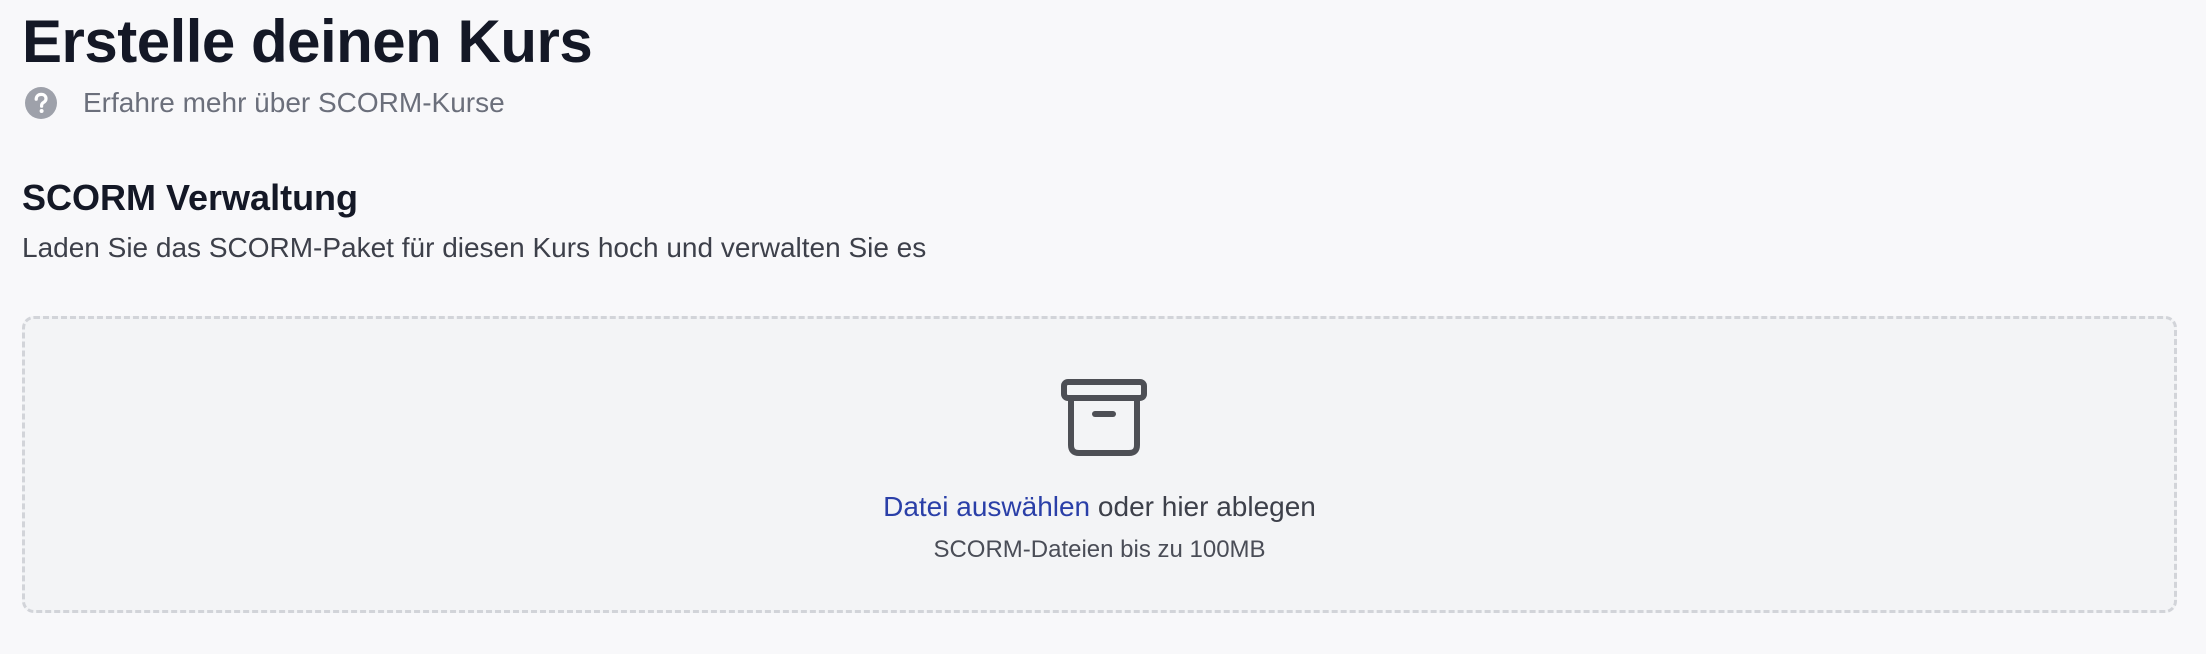 This screenshot has width=2206, height=654. What do you see at coordinates (307, 41) in the screenshot?
I see `page-title: Erstelle deinen Kurs` at bounding box center [307, 41].